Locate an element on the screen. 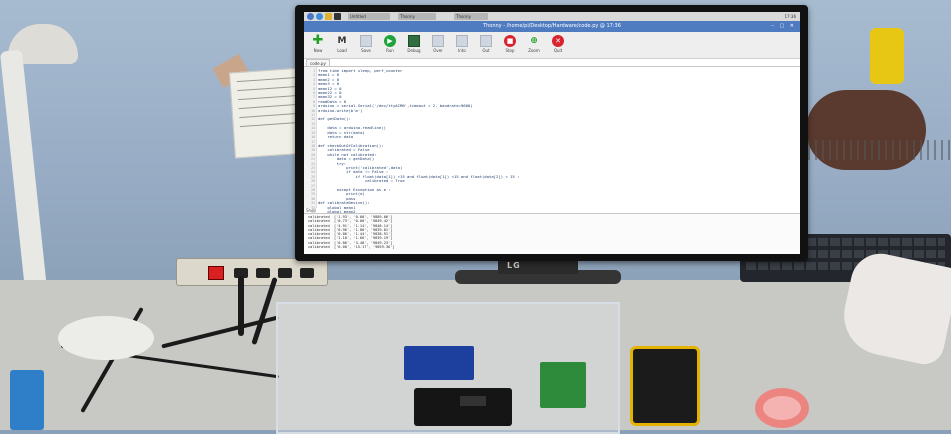  case-label is located at coordinates (473, 401).